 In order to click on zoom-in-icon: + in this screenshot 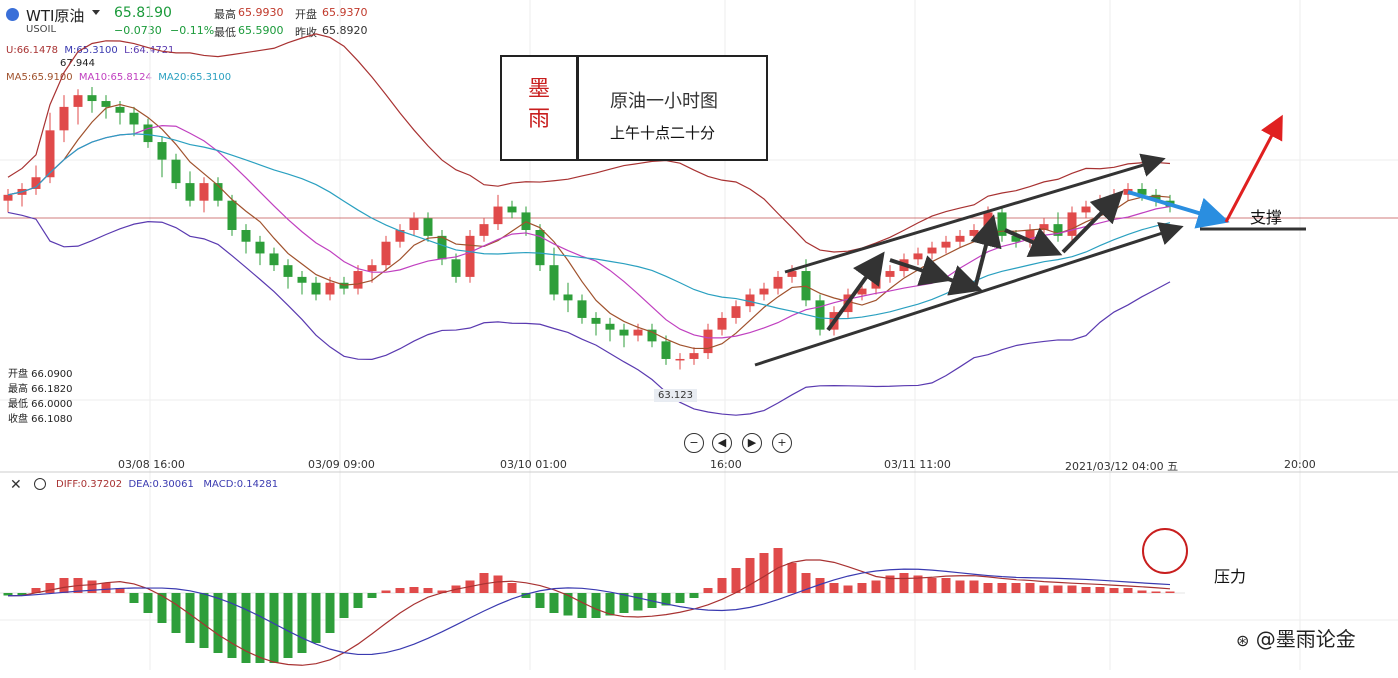, I will do `click(782, 443)`.